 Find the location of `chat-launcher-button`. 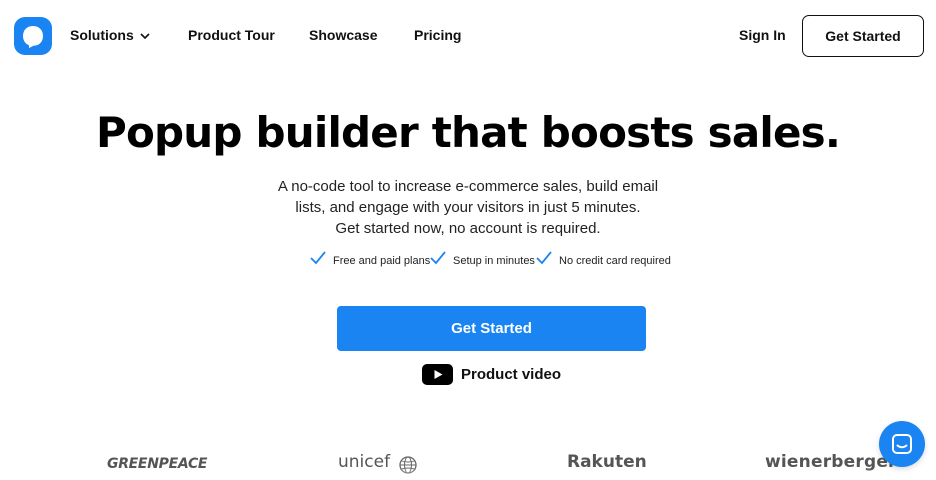

chat-launcher-button is located at coordinates (902, 444).